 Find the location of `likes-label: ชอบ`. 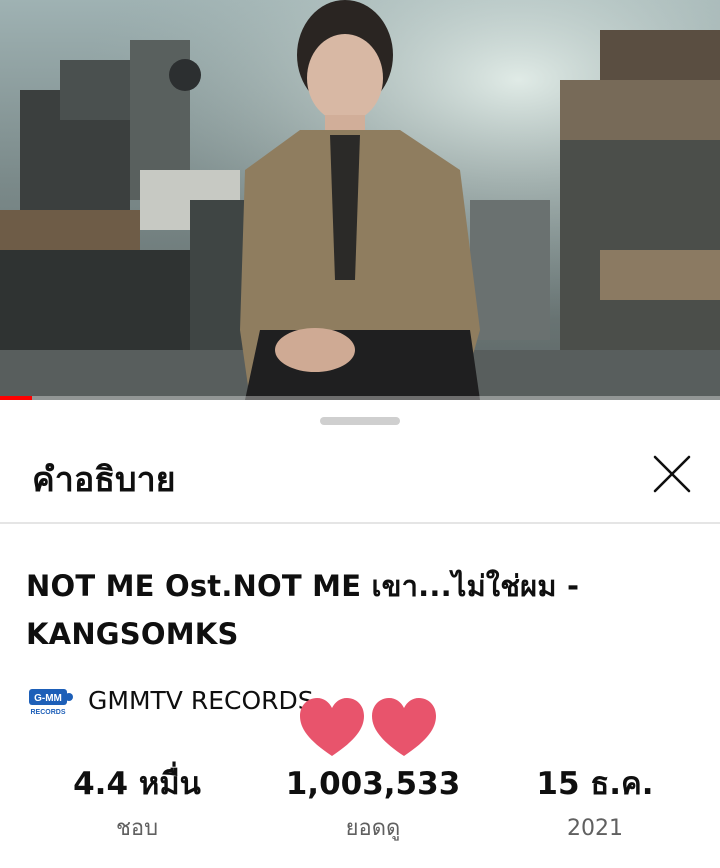

likes-label: ชอบ is located at coordinates (137, 828).